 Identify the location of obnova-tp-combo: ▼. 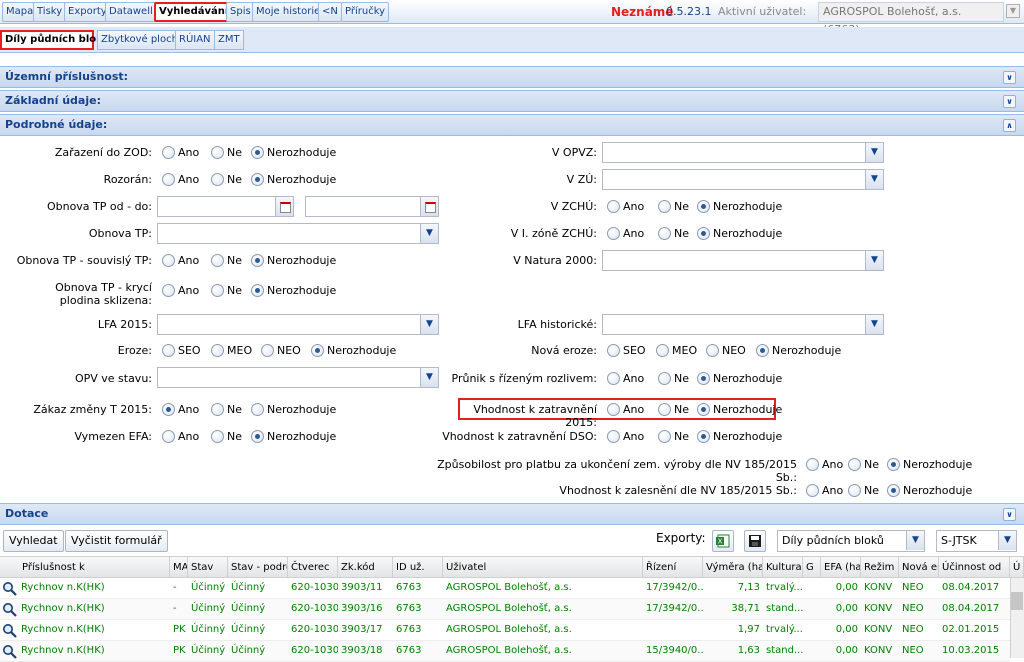
(298, 233).